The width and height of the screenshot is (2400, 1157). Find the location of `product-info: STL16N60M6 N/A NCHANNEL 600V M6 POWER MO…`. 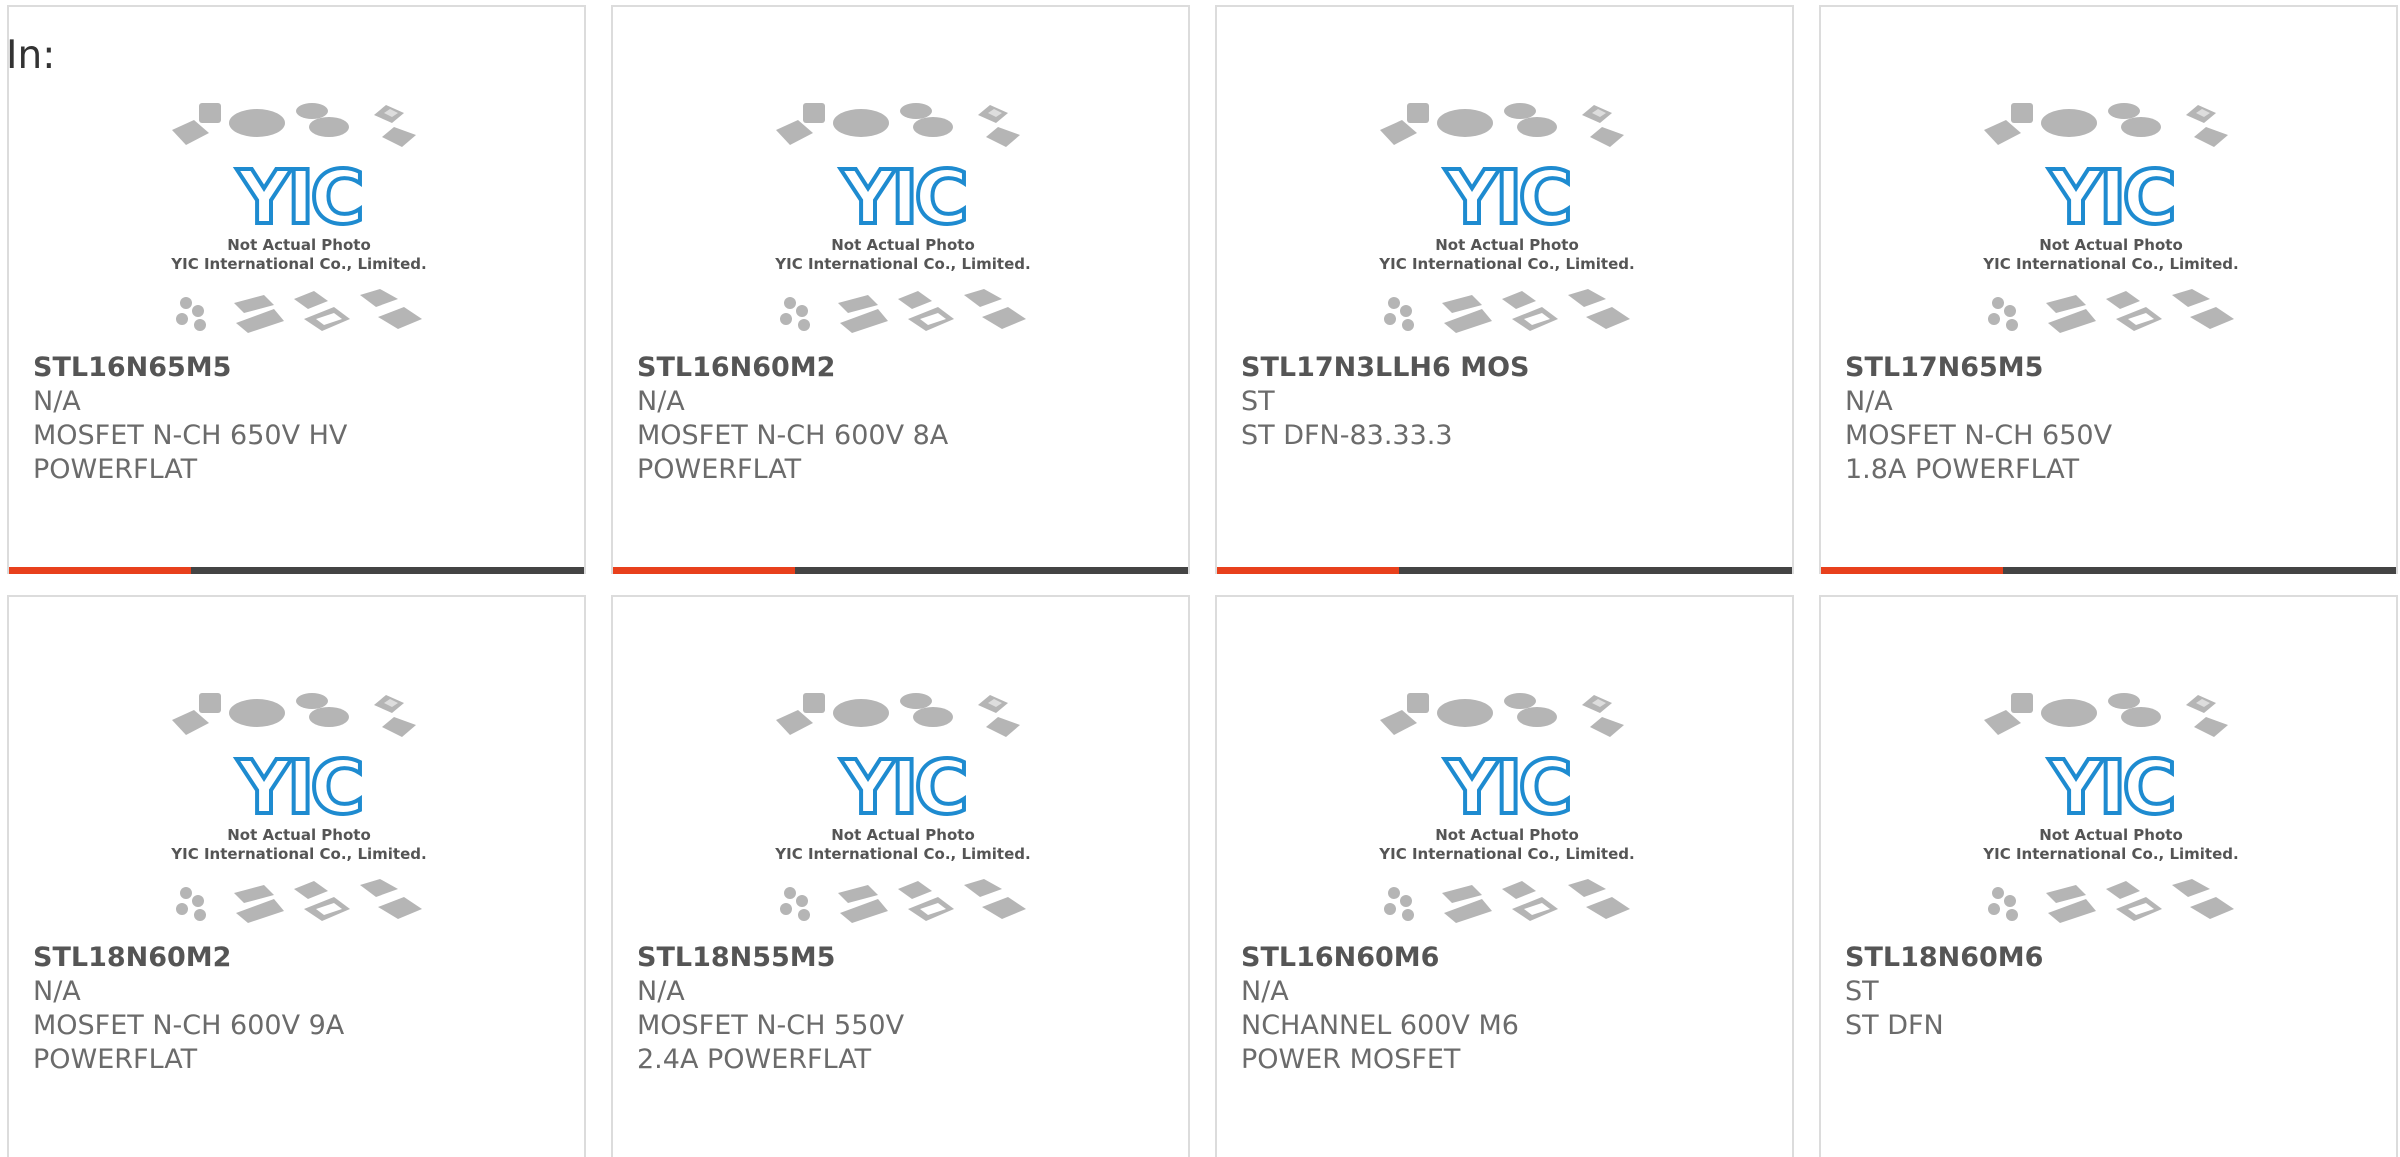

product-info: STL16N60M6 N/A NCHANNEL 600V M6 POWER MO… is located at coordinates (1508, 1009).